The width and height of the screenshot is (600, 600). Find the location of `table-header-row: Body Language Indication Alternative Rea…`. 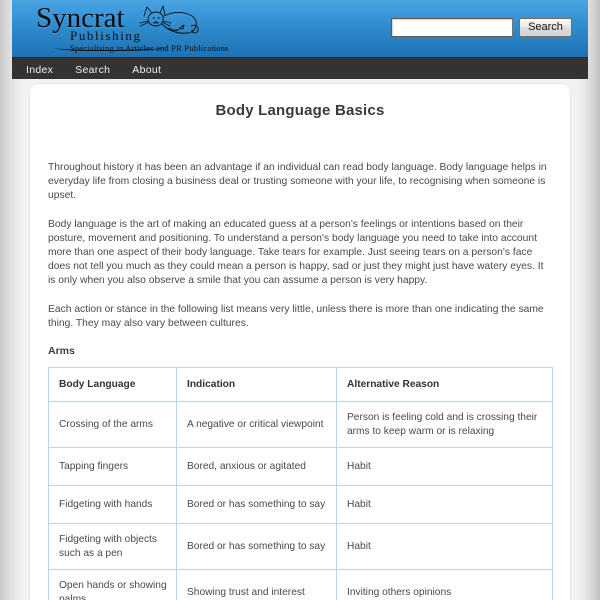

table-header-row: Body Language Indication Alternative Rea… is located at coordinates (300, 385).